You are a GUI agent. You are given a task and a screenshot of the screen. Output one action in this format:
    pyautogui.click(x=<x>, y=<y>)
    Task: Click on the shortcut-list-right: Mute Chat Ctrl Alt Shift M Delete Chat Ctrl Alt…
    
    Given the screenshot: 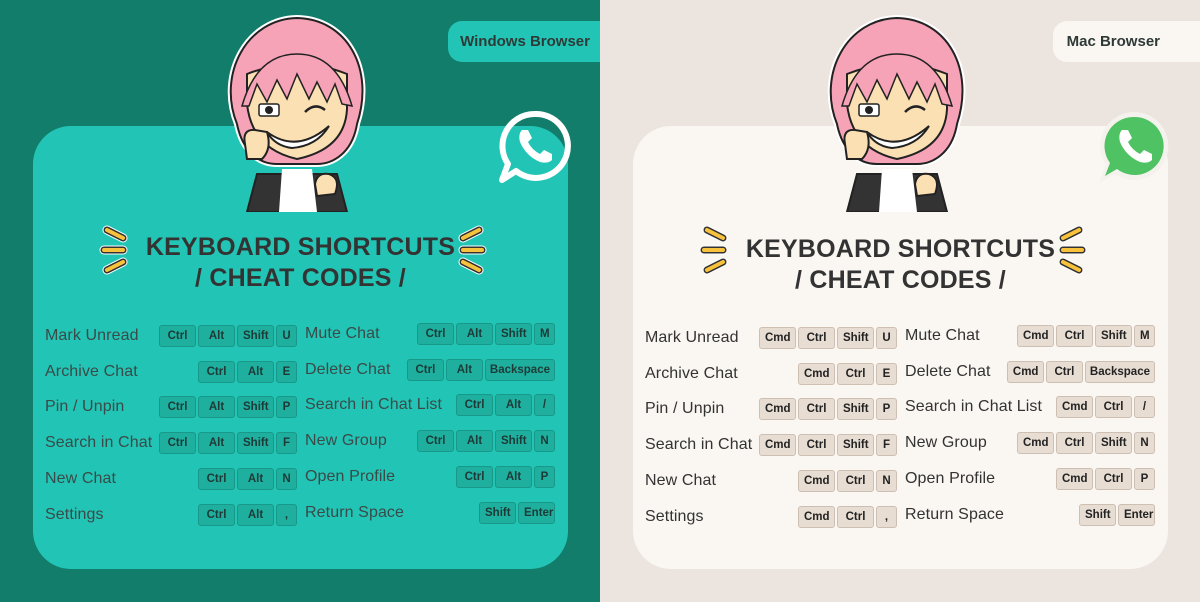 What is the action you would take?
    pyautogui.click(x=430, y=423)
    